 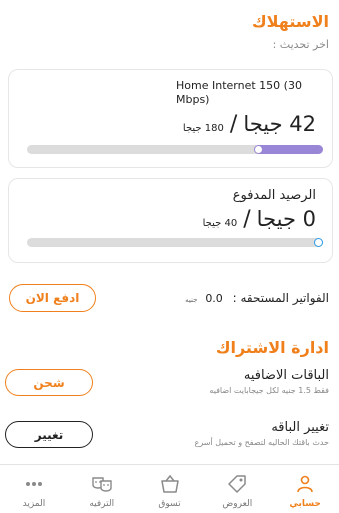 I want to click on bills-currency: جنيه, so click(x=191, y=300).